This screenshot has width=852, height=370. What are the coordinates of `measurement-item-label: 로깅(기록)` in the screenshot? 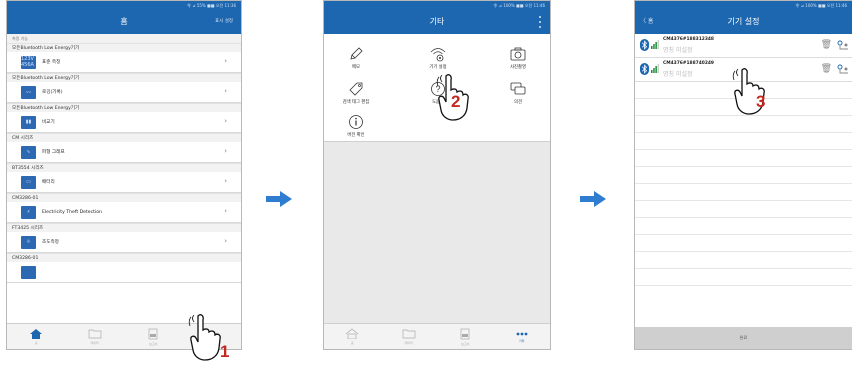 It's located at (52, 92).